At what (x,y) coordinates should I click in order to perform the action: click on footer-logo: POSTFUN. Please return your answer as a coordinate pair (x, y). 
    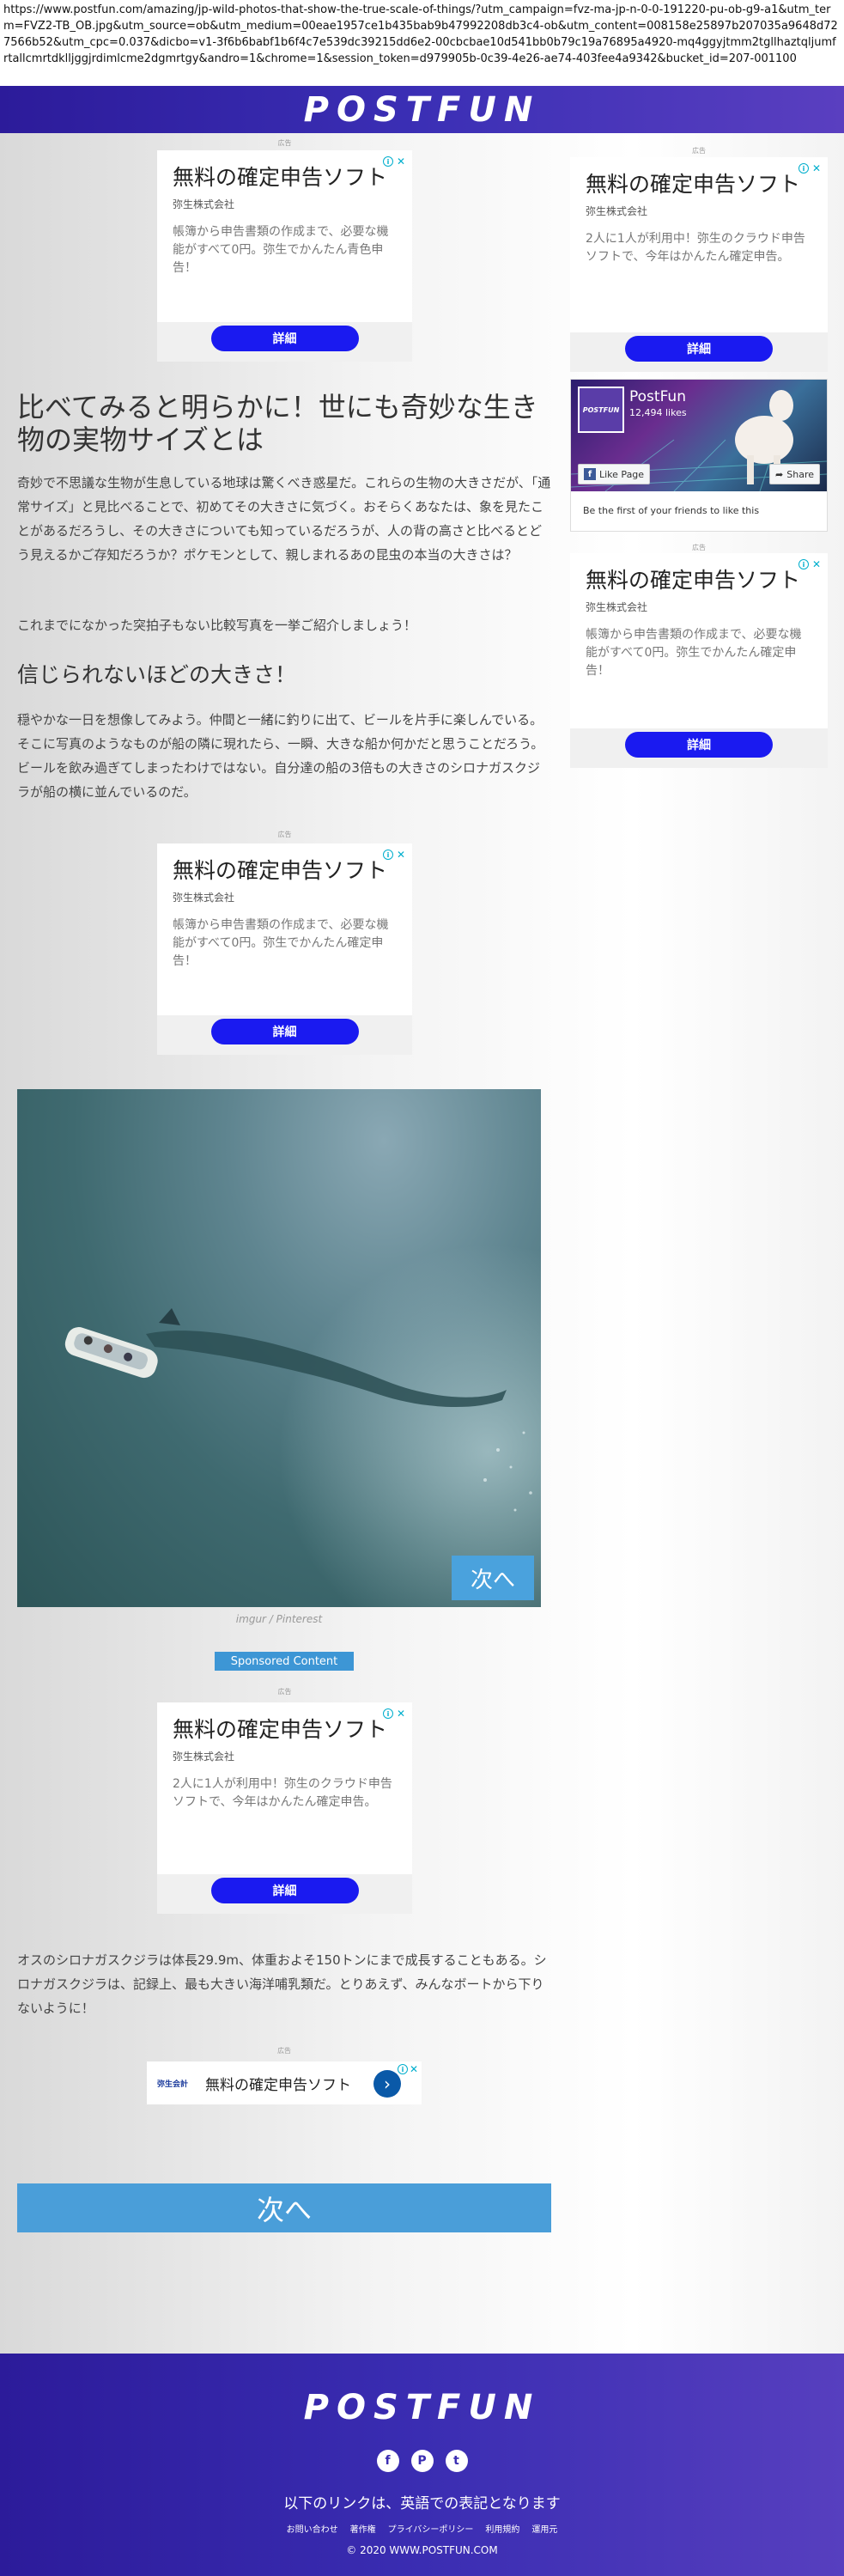
    Looking at the image, I should click on (422, 2407).